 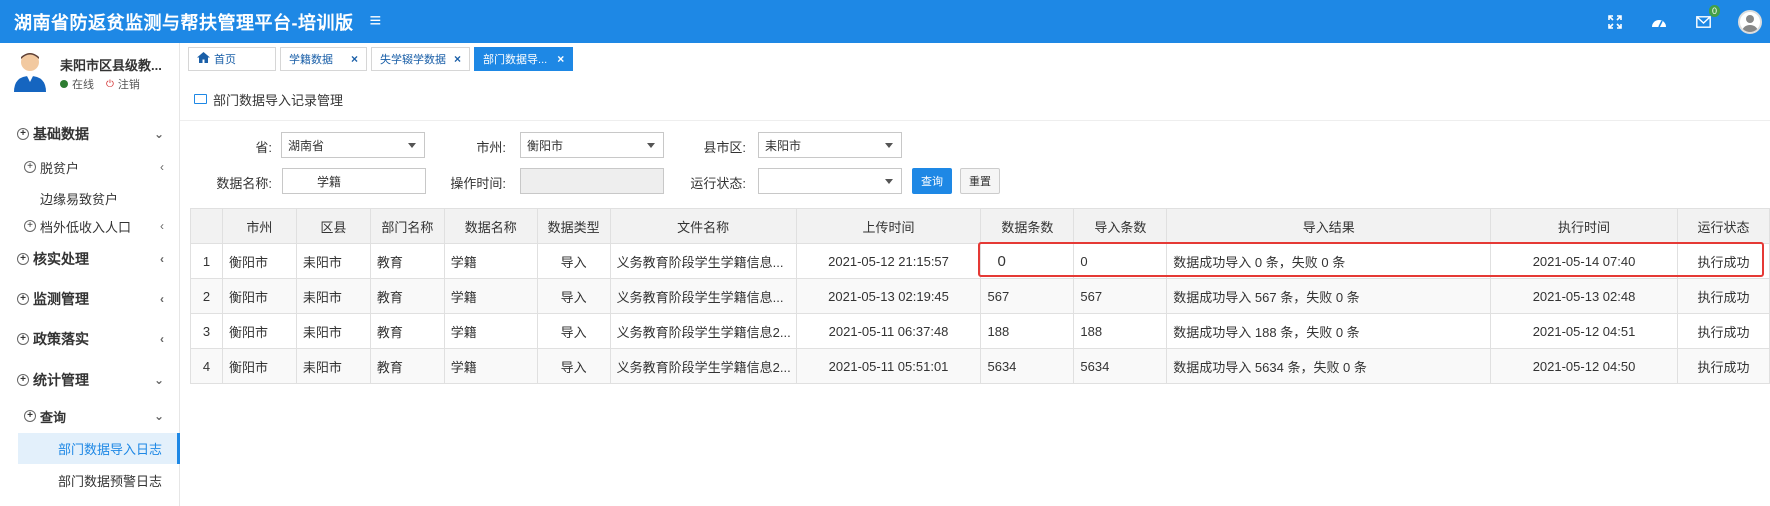 What do you see at coordinates (333, 226) in the screenshot?
I see `col-header: 区县` at bounding box center [333, 226].